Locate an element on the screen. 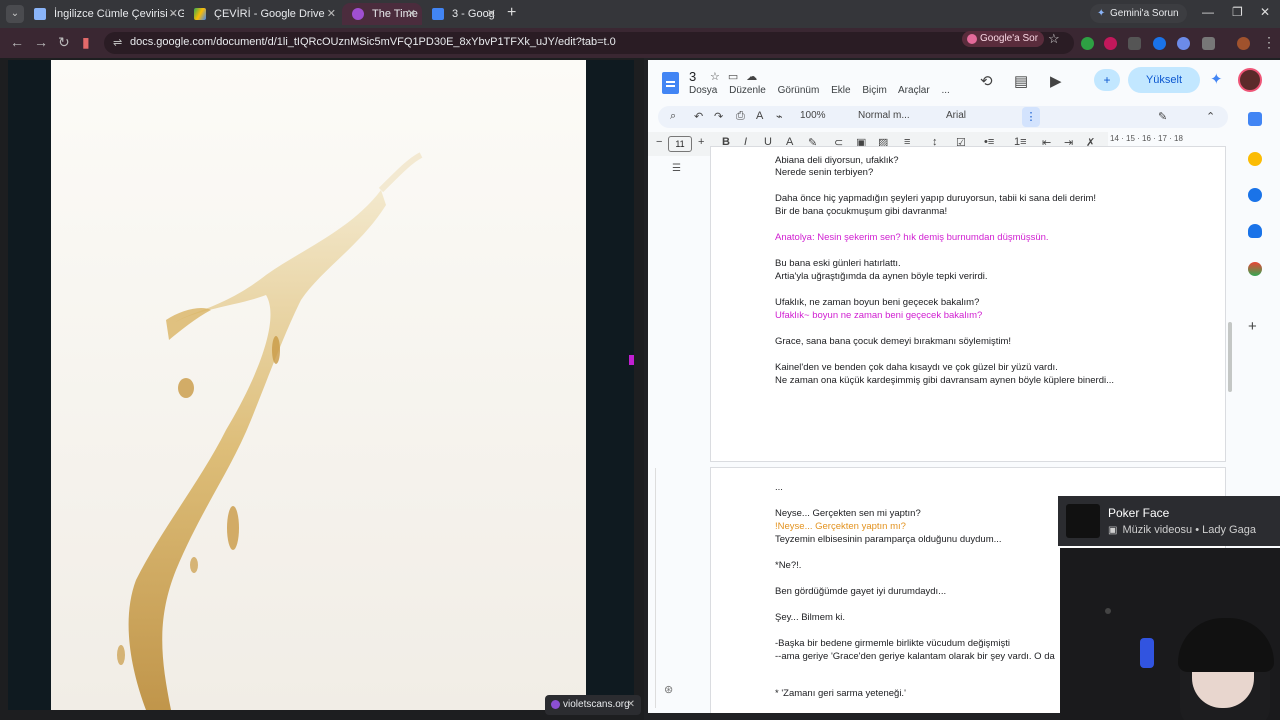 The width and height of the screenshot is (1280, 720). gemini-ask-button: Gemini'a Sorun is located at coordinates (1138, 13).